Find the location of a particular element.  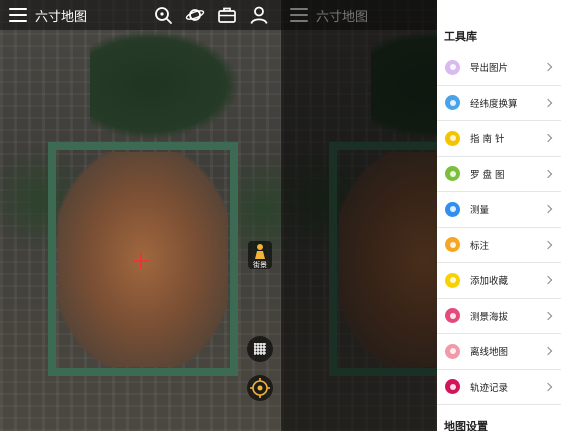

streetview-button: 街景 is located at coordinates (260, 255).